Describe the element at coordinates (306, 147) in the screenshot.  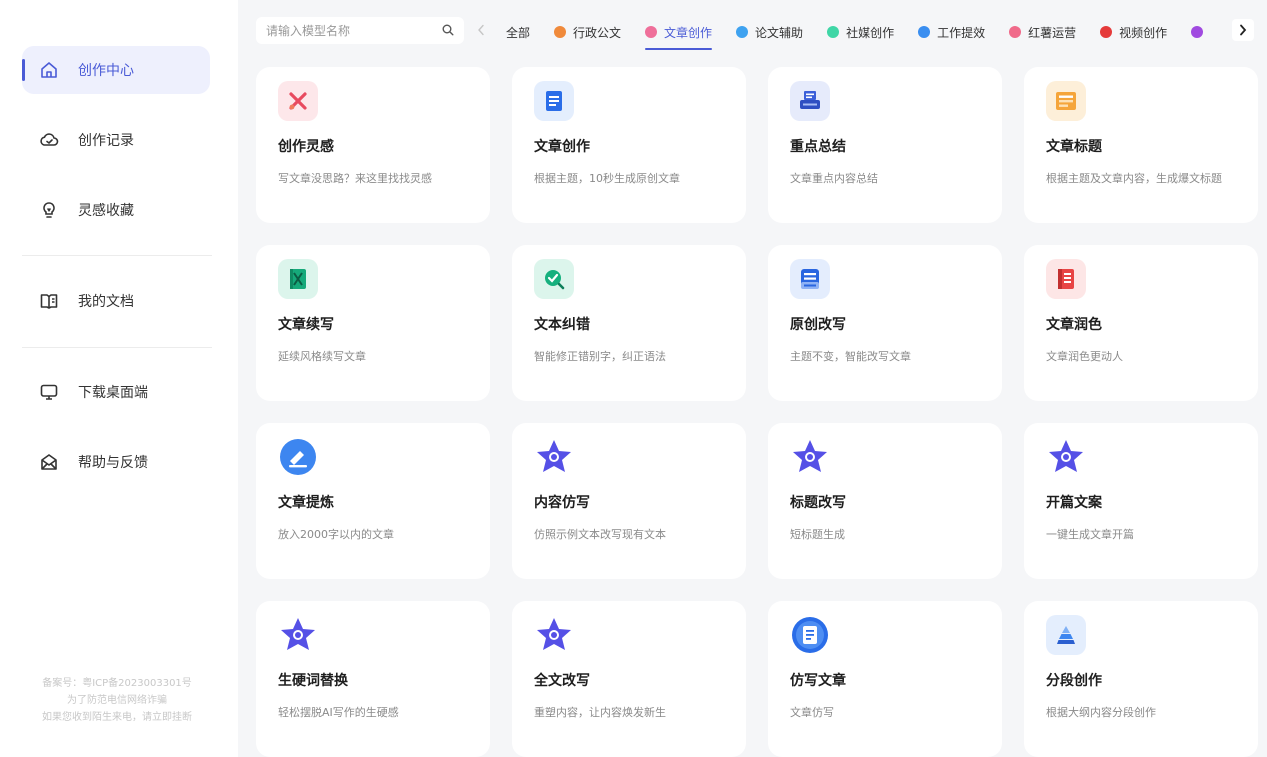
I see `card-title: 创作灵感` at that location.